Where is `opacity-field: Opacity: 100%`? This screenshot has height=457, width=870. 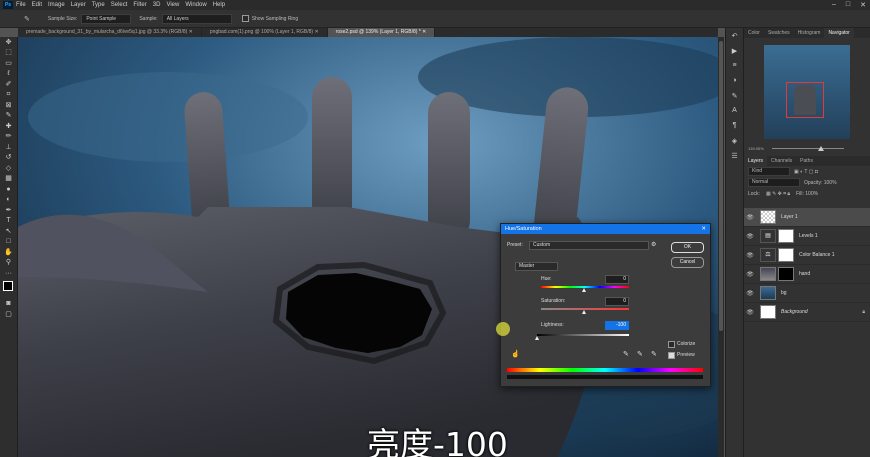 opacity-field: Opacity: 100% is located at coordinates (820, 183).